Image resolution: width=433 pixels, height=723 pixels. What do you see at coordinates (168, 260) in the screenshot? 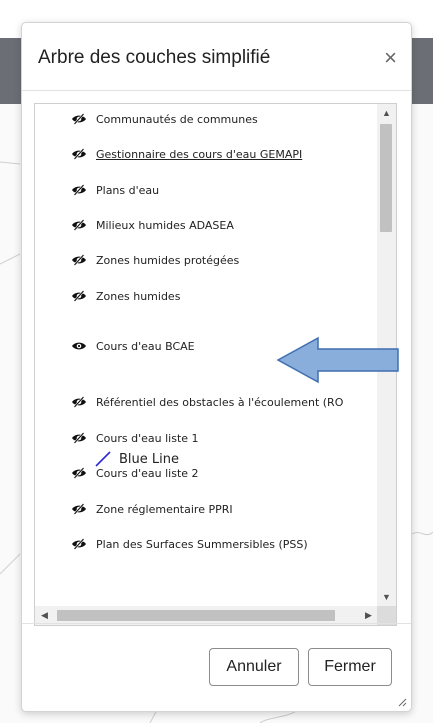
I see `layer-label: Zones humides protégées` at bounding box center [168, 260].